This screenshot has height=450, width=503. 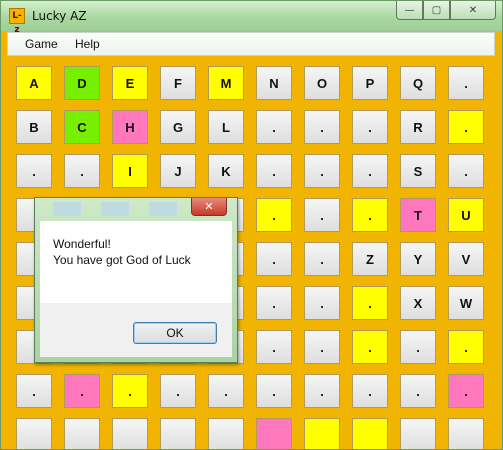 What do you see at coordinates (178, 83) in the screenshot?
I see `board-cell: F` at bounding box center [178, 83].